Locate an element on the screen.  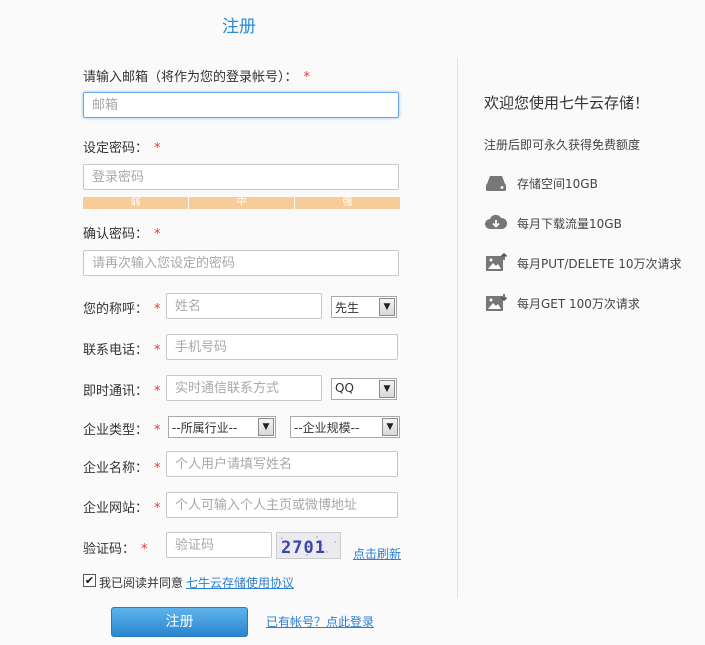
website-input is located at coordinates (282, 505).